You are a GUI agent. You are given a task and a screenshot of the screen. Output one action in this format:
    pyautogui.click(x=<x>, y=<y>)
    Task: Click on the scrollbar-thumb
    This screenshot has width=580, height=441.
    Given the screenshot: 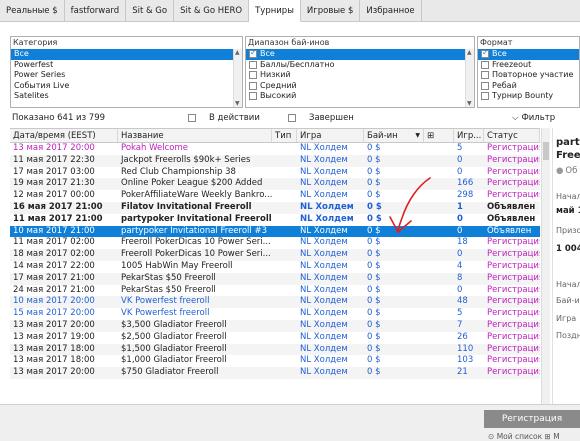 What is the action you would take?
    pyautogui.click(x=546, y=151)
    